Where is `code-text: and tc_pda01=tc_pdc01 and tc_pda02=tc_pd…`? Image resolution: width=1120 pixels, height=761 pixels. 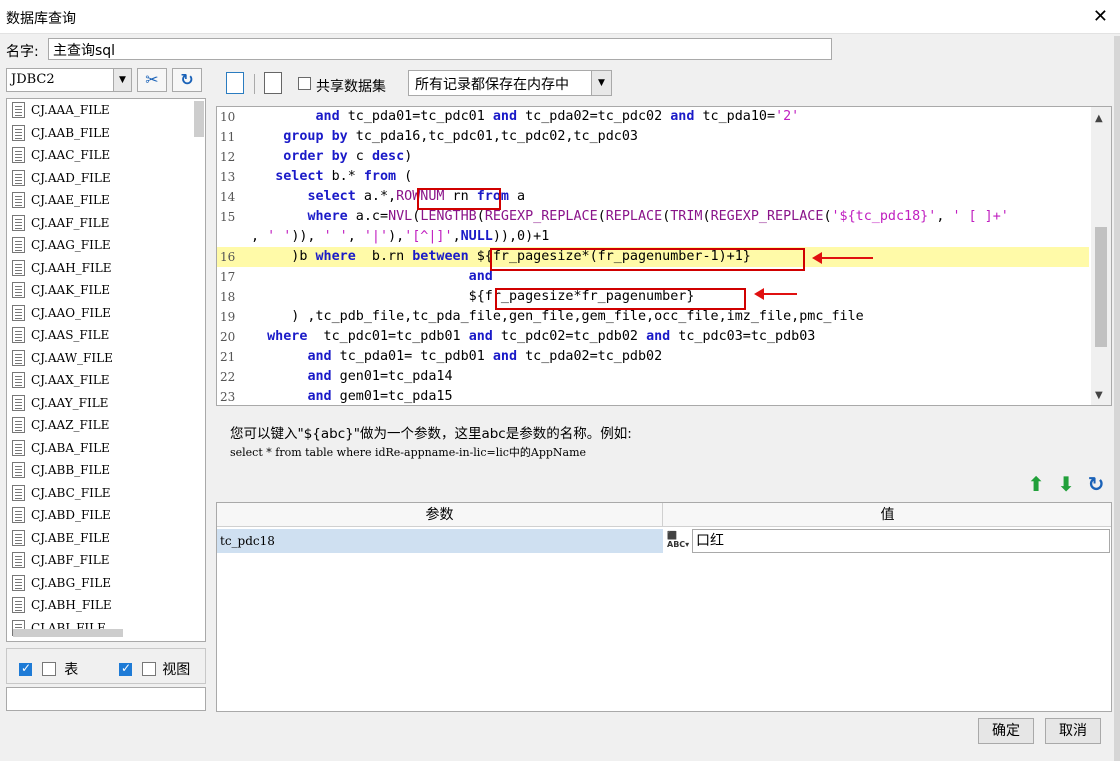 code-text: and tc_pda01=tc_pdc01 and tc_pda02=tc_pd… is located at coordinates (557, 116).